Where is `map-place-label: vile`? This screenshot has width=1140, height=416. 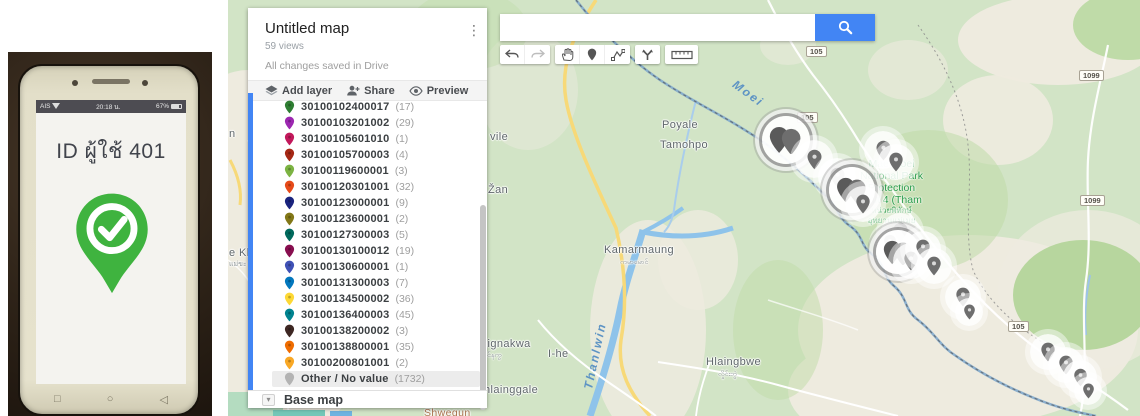
map-place-label: vile is located at coordinates (499, 137).